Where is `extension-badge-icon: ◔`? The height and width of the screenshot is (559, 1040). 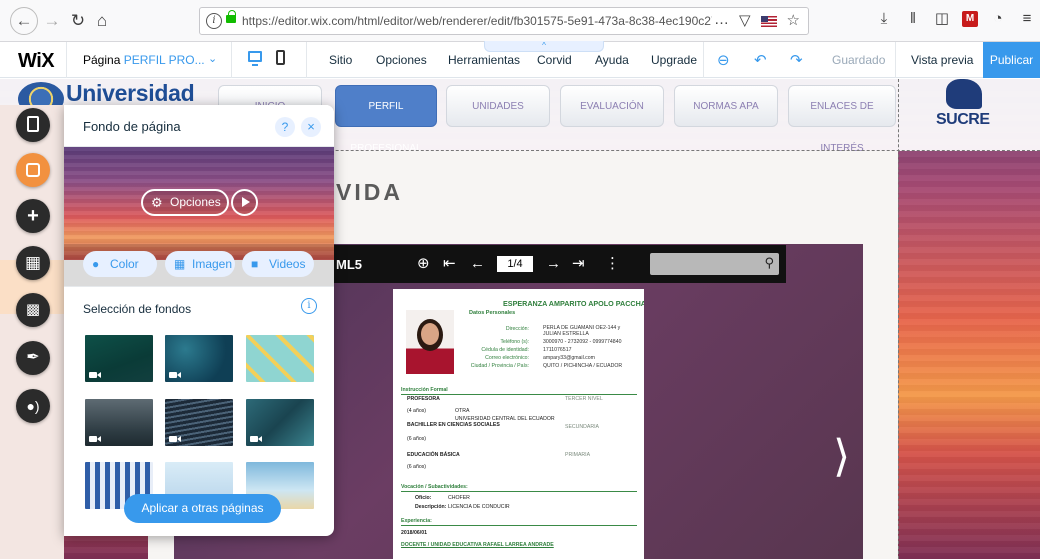
extension-badge-icon: ◔ is located at coordinates (998, 19).